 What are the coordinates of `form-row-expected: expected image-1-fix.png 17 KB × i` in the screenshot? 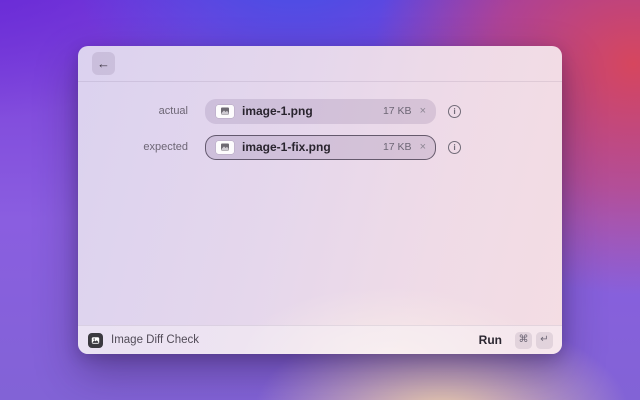 It's located at (320, 147).